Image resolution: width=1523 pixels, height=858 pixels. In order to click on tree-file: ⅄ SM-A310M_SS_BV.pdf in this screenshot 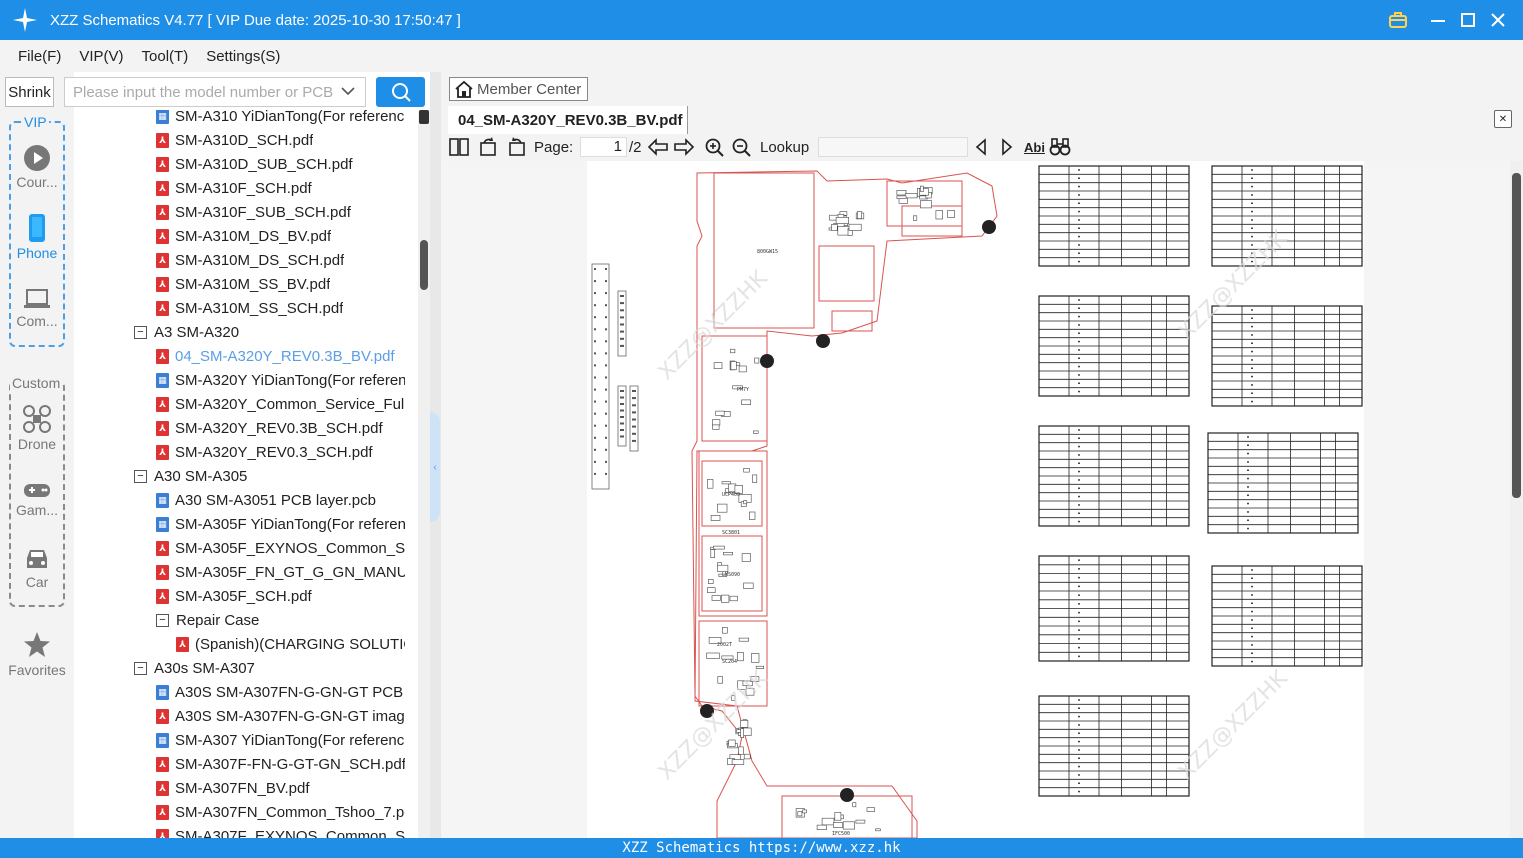, I will do `click(243, 284)`.